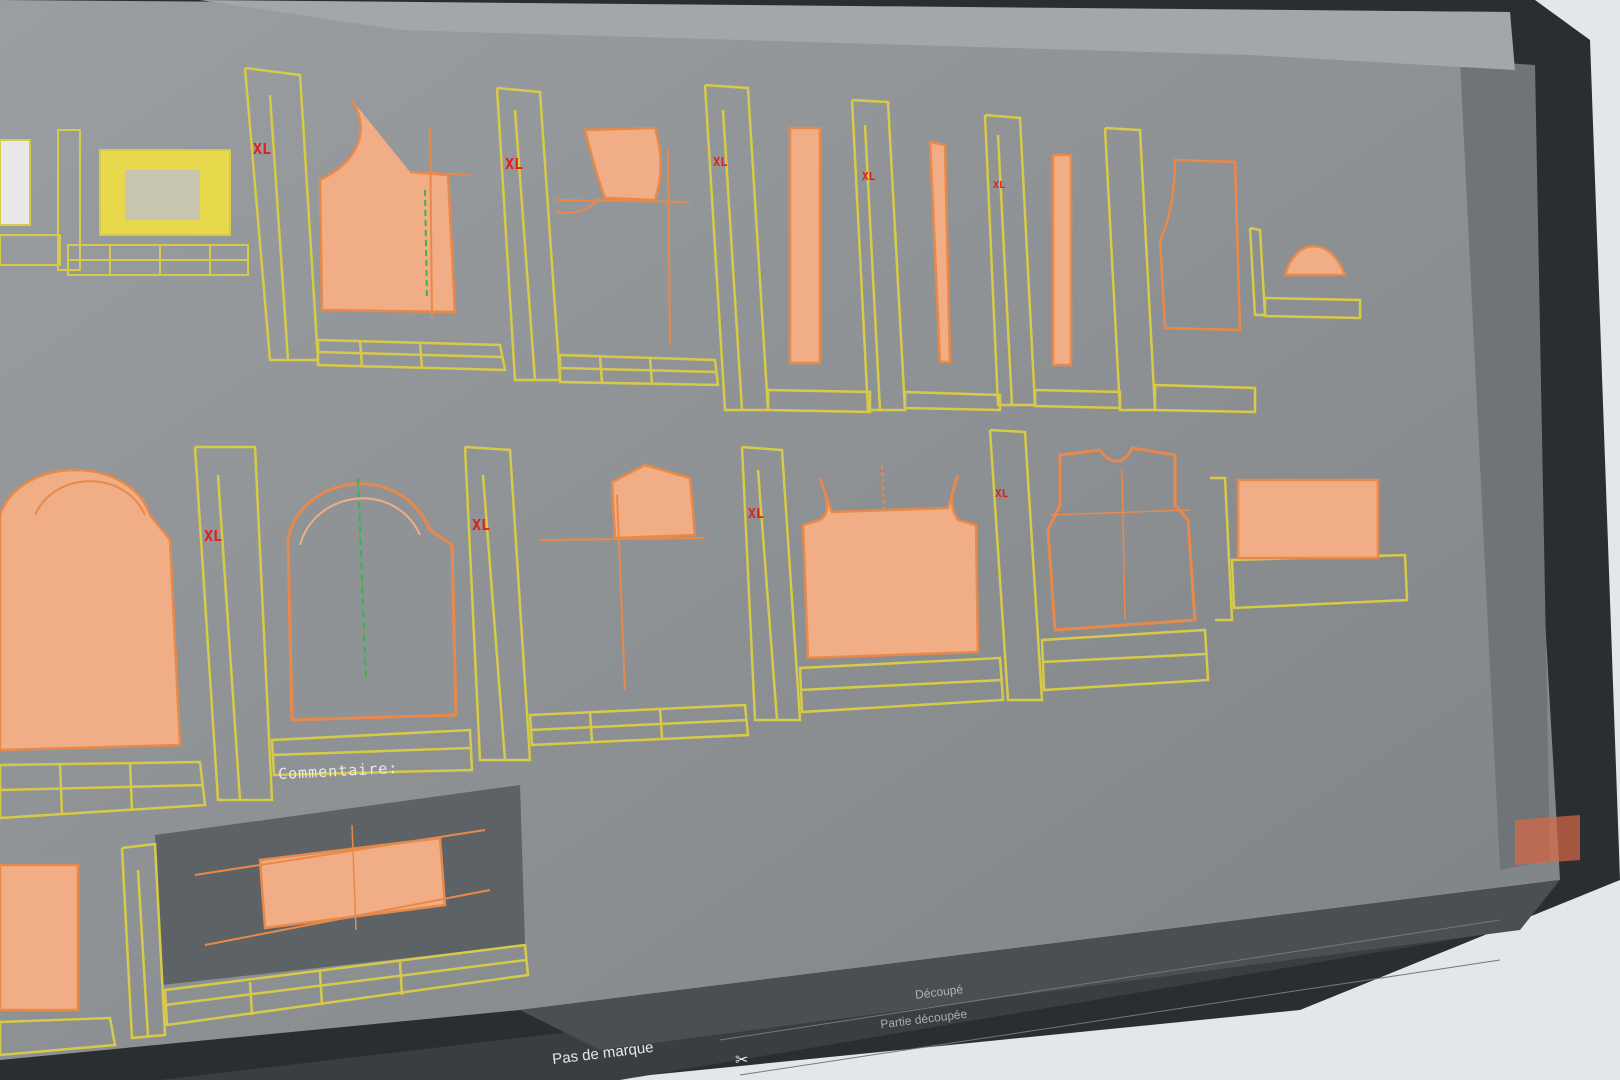 The height and width of the screenshot is (1080, 1620). I want to click on right-panel-swatch, so click(1547, 840).